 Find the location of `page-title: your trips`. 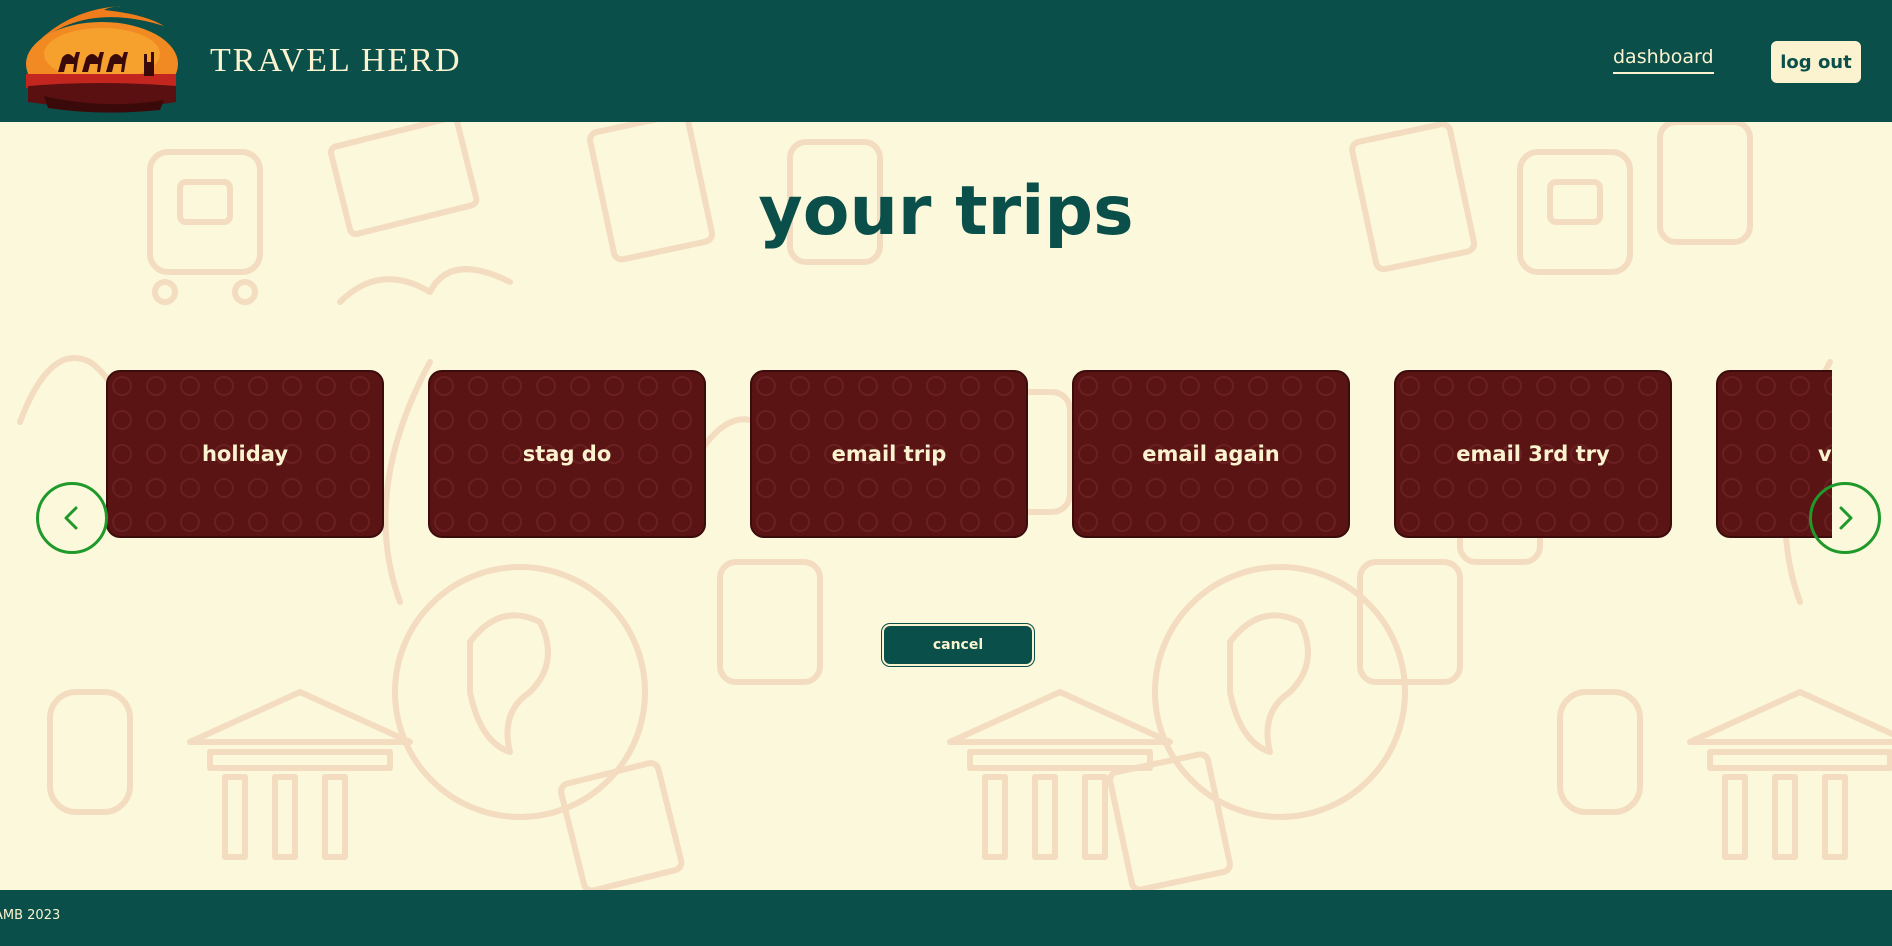

page-title: your trips is located at coordinates (946, 211).